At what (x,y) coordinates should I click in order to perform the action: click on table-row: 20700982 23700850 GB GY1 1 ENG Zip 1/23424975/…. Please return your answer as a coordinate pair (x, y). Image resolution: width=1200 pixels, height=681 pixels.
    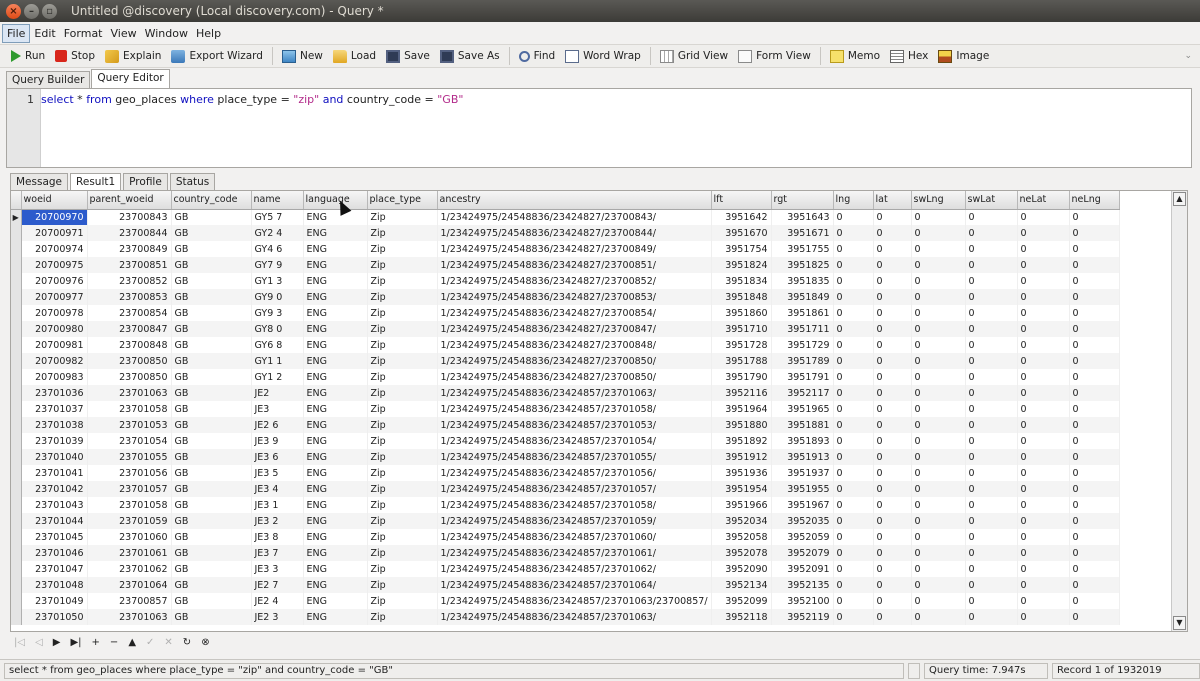
    Looking at the image, I should click on (565, 361).